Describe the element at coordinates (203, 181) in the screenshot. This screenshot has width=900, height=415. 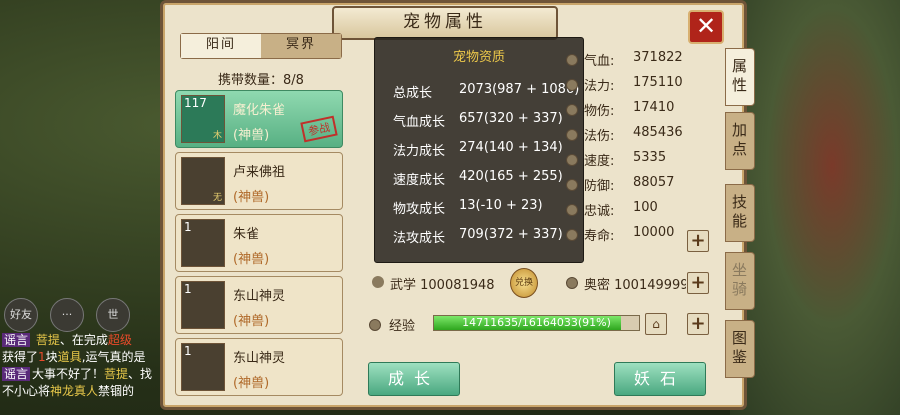
I see `pet-avatar: 无` at that location.